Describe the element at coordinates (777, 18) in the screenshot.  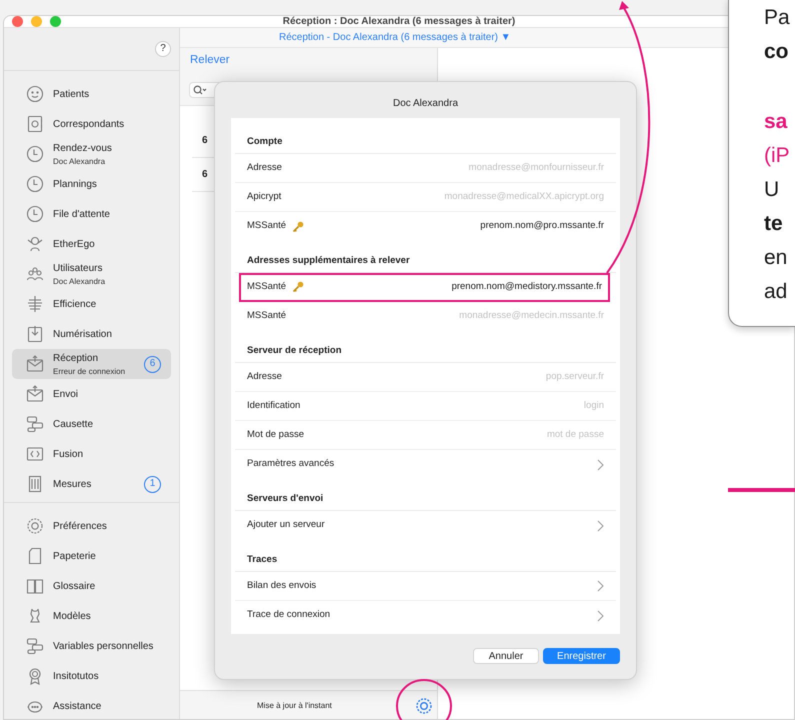
I see `callout-text: Pa` at that location.